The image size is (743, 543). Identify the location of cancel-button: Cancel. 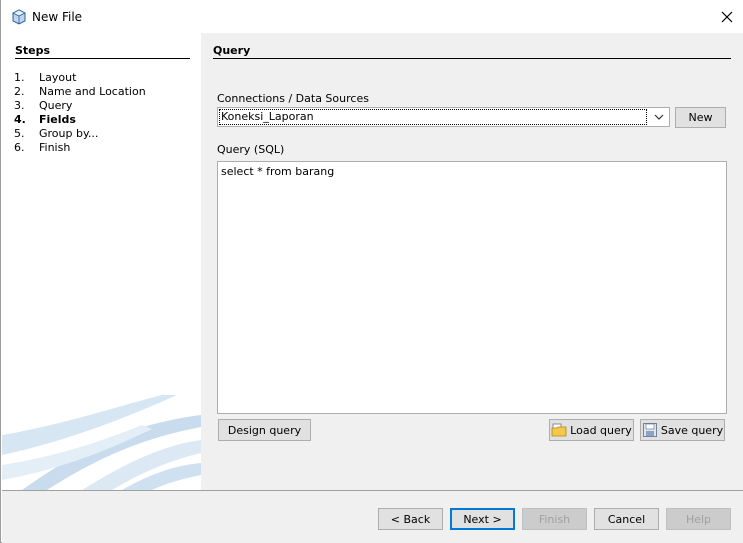
(626, 519).